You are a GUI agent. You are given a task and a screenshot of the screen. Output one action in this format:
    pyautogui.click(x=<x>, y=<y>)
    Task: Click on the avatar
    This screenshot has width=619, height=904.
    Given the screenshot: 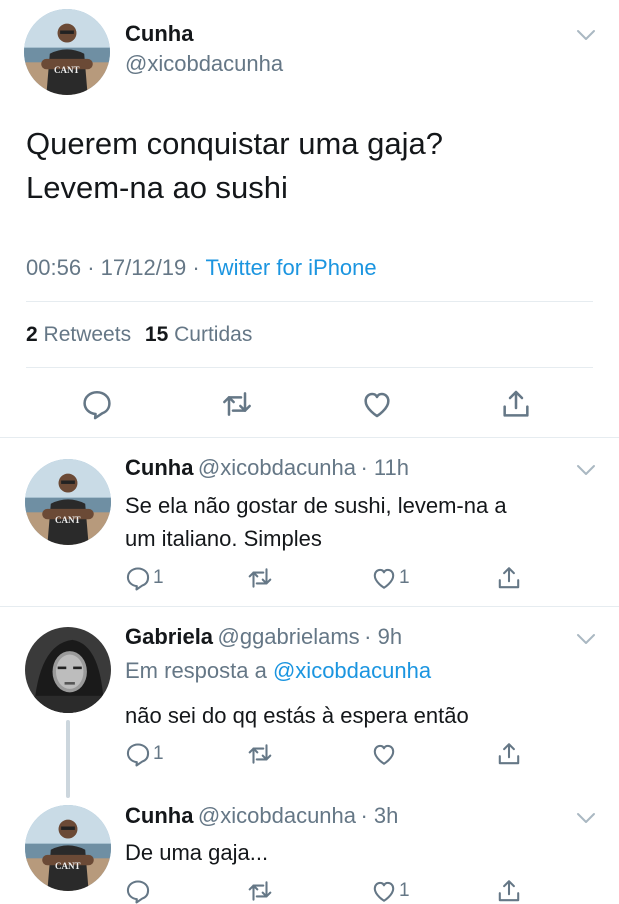 What is the action you would take?
    pyautogui.click(x=68, y=670)
    